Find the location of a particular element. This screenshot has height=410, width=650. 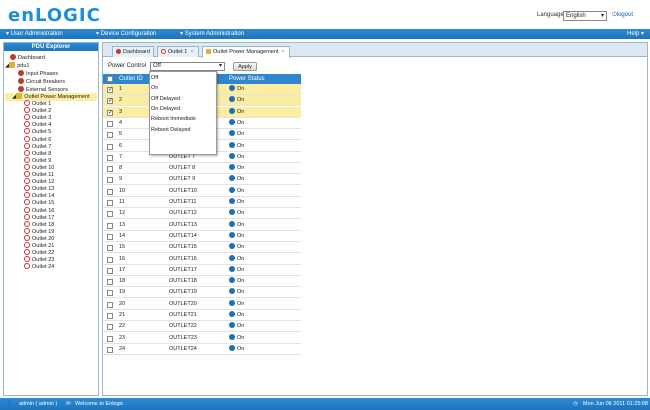

table-row: 24 OUTLET24 On is located at coordinates (202, 349).